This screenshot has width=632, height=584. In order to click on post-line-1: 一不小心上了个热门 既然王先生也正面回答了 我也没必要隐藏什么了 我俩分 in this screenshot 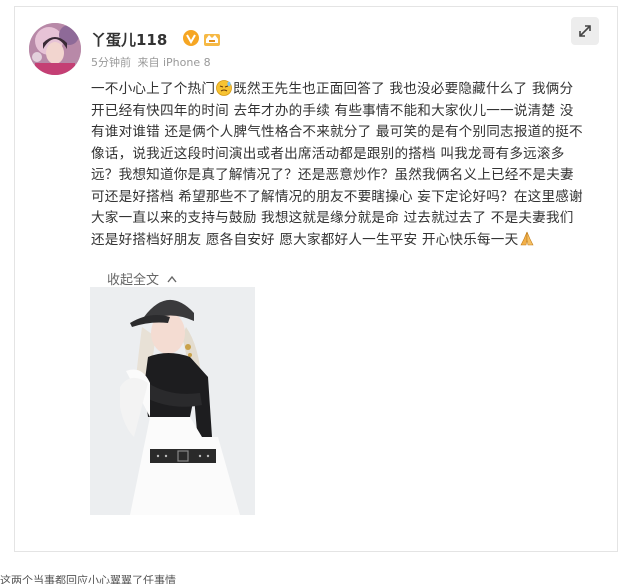, I will do `click(332, 90)`.